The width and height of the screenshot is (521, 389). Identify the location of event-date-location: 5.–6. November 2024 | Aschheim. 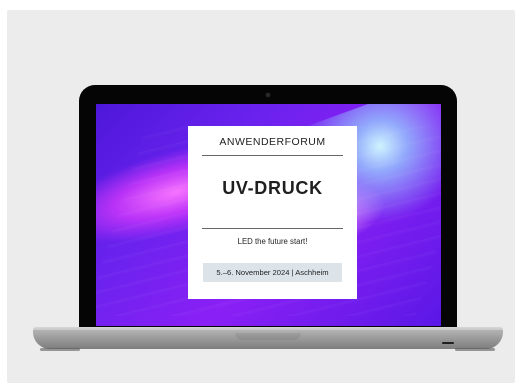
(272, 272).